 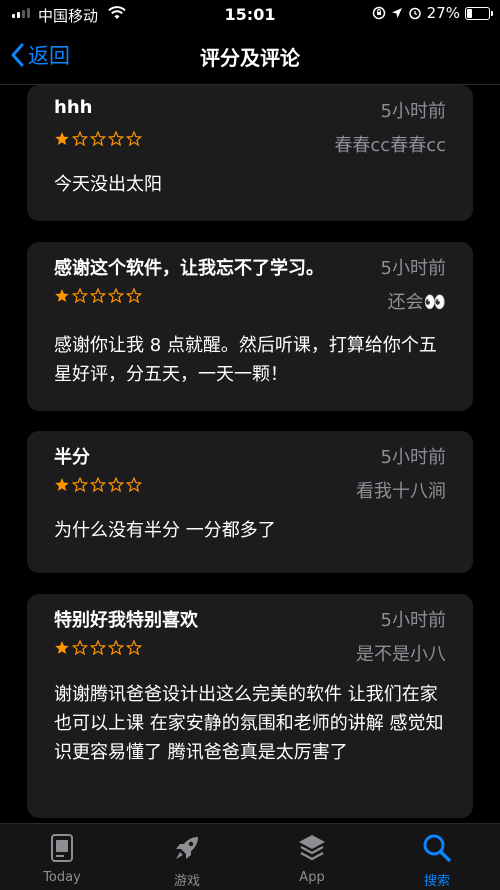 What do you see at coordinates (62, 877) in the screenshot?
I see `tab-label: Today` at bounding box center [62, 877].